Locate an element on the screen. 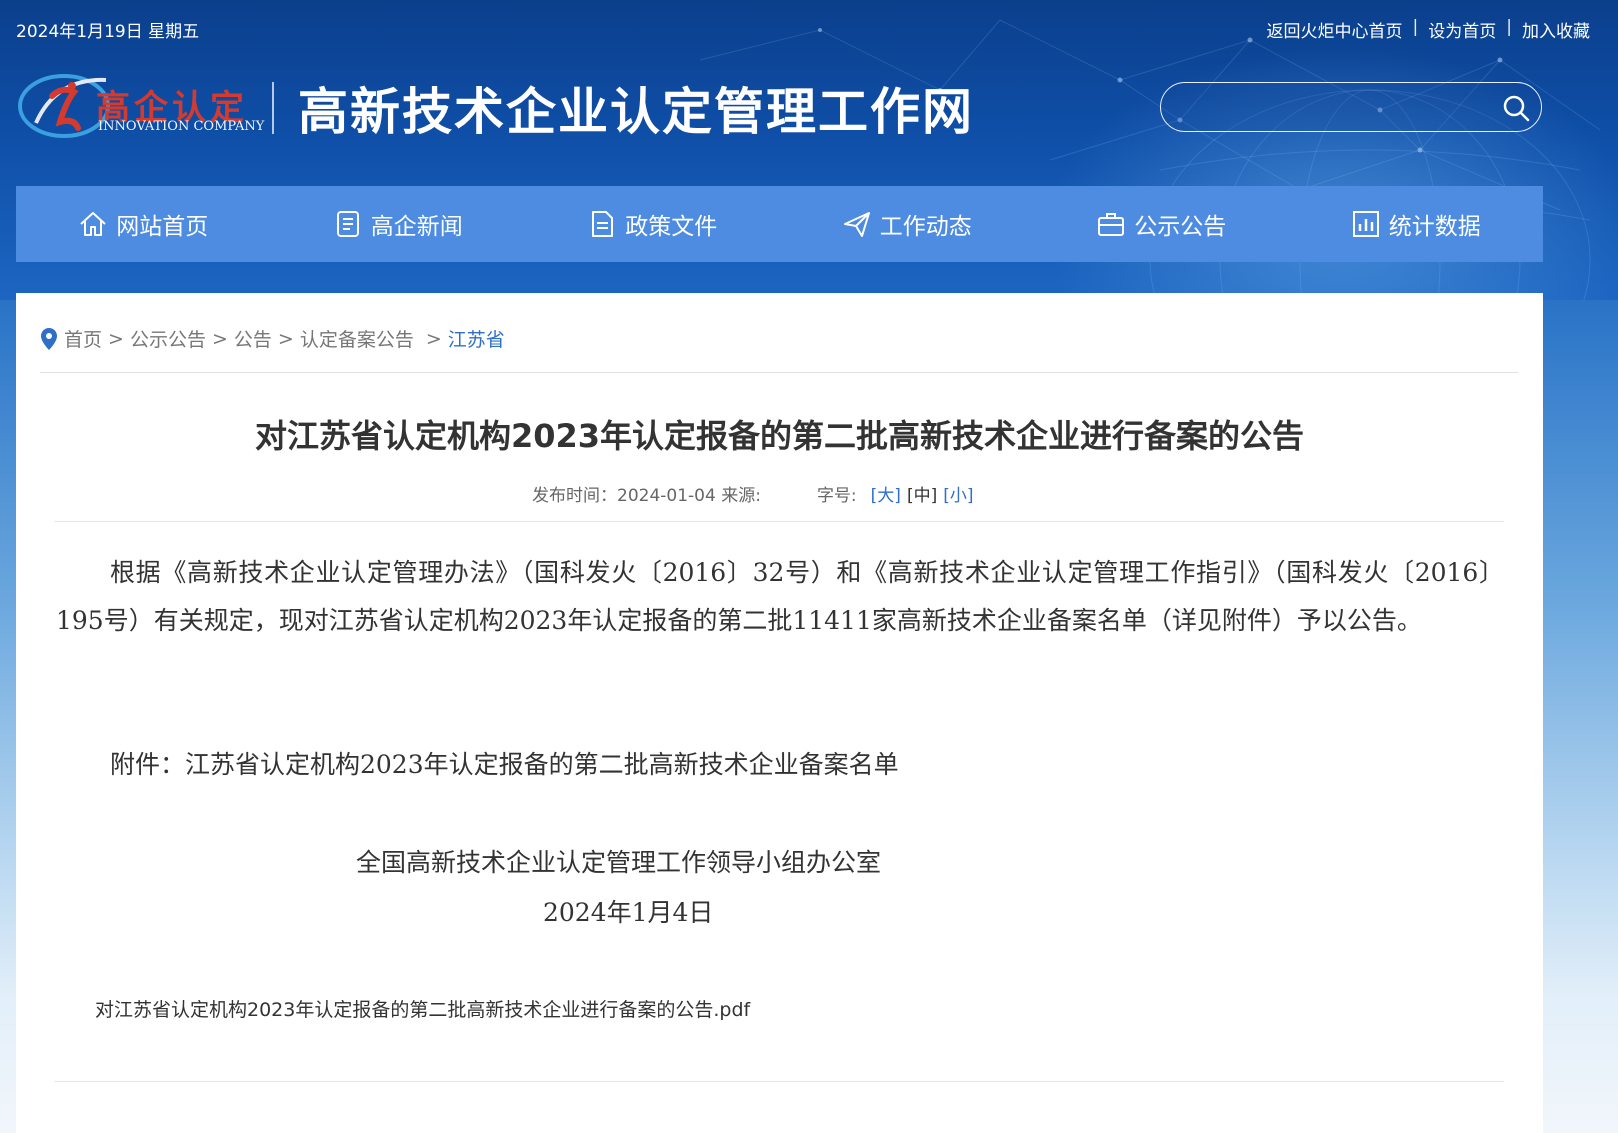 The height and width of the screenshot is (1133, 1618). nav-policy: 政策文件 is located at coordinates (652, 224).